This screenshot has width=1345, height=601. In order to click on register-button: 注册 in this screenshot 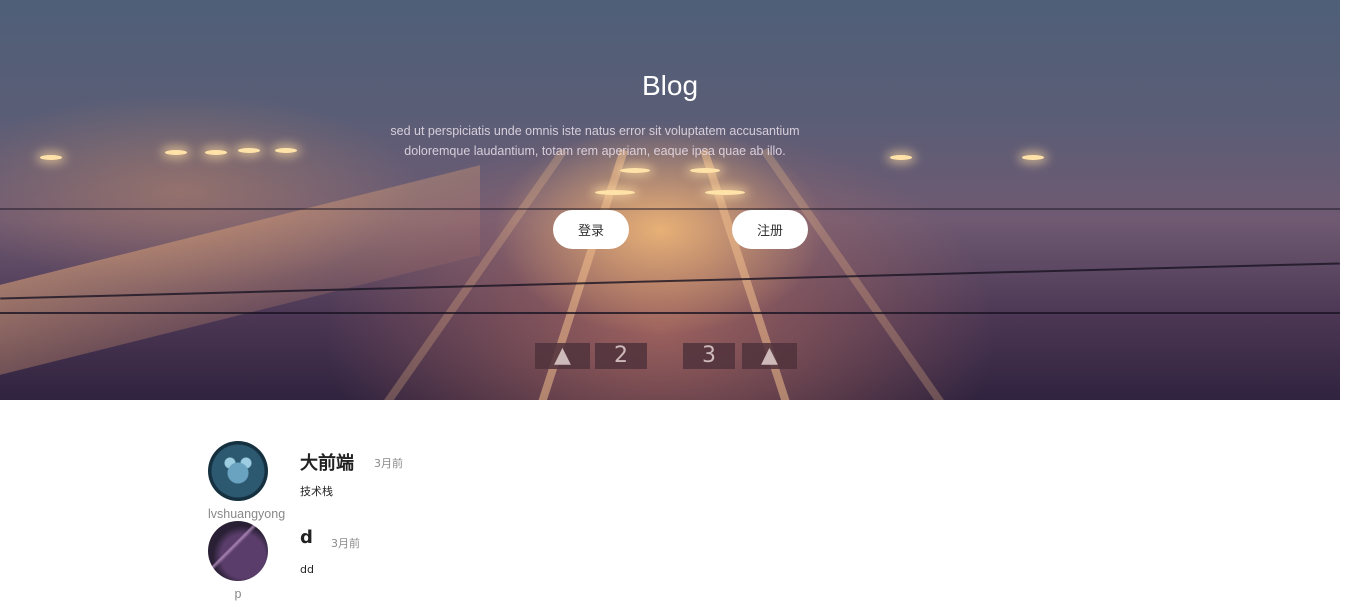, I will do `click(770, 229)`.